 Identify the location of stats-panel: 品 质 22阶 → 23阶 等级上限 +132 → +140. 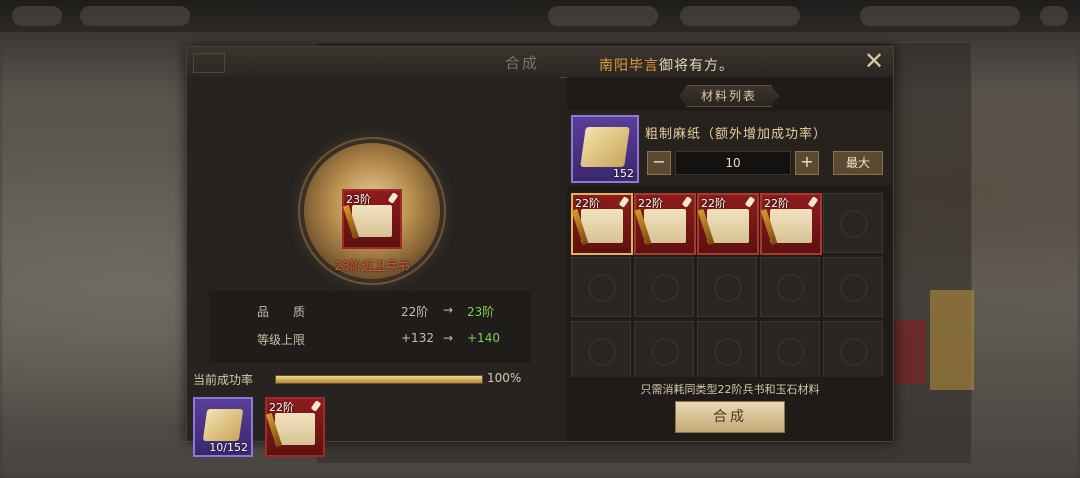
(370, 327).